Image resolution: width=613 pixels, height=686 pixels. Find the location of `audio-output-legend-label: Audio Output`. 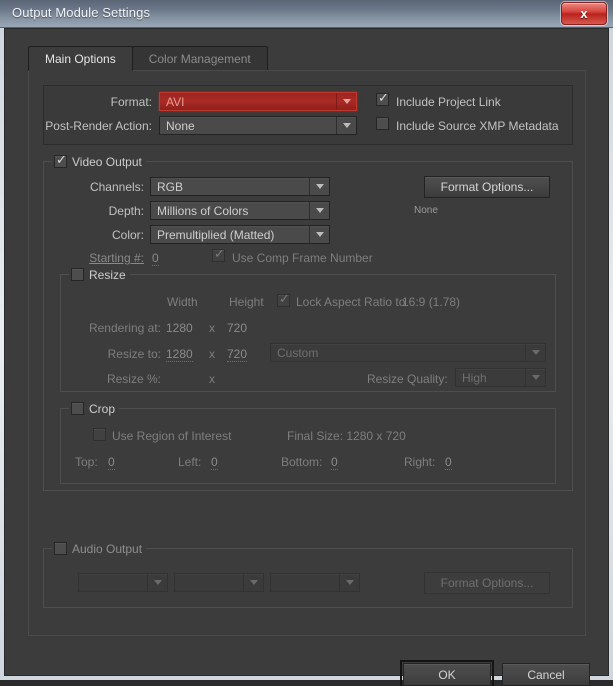

audio-output-legend-label: Audio Output is located at coordinates (107, 548).